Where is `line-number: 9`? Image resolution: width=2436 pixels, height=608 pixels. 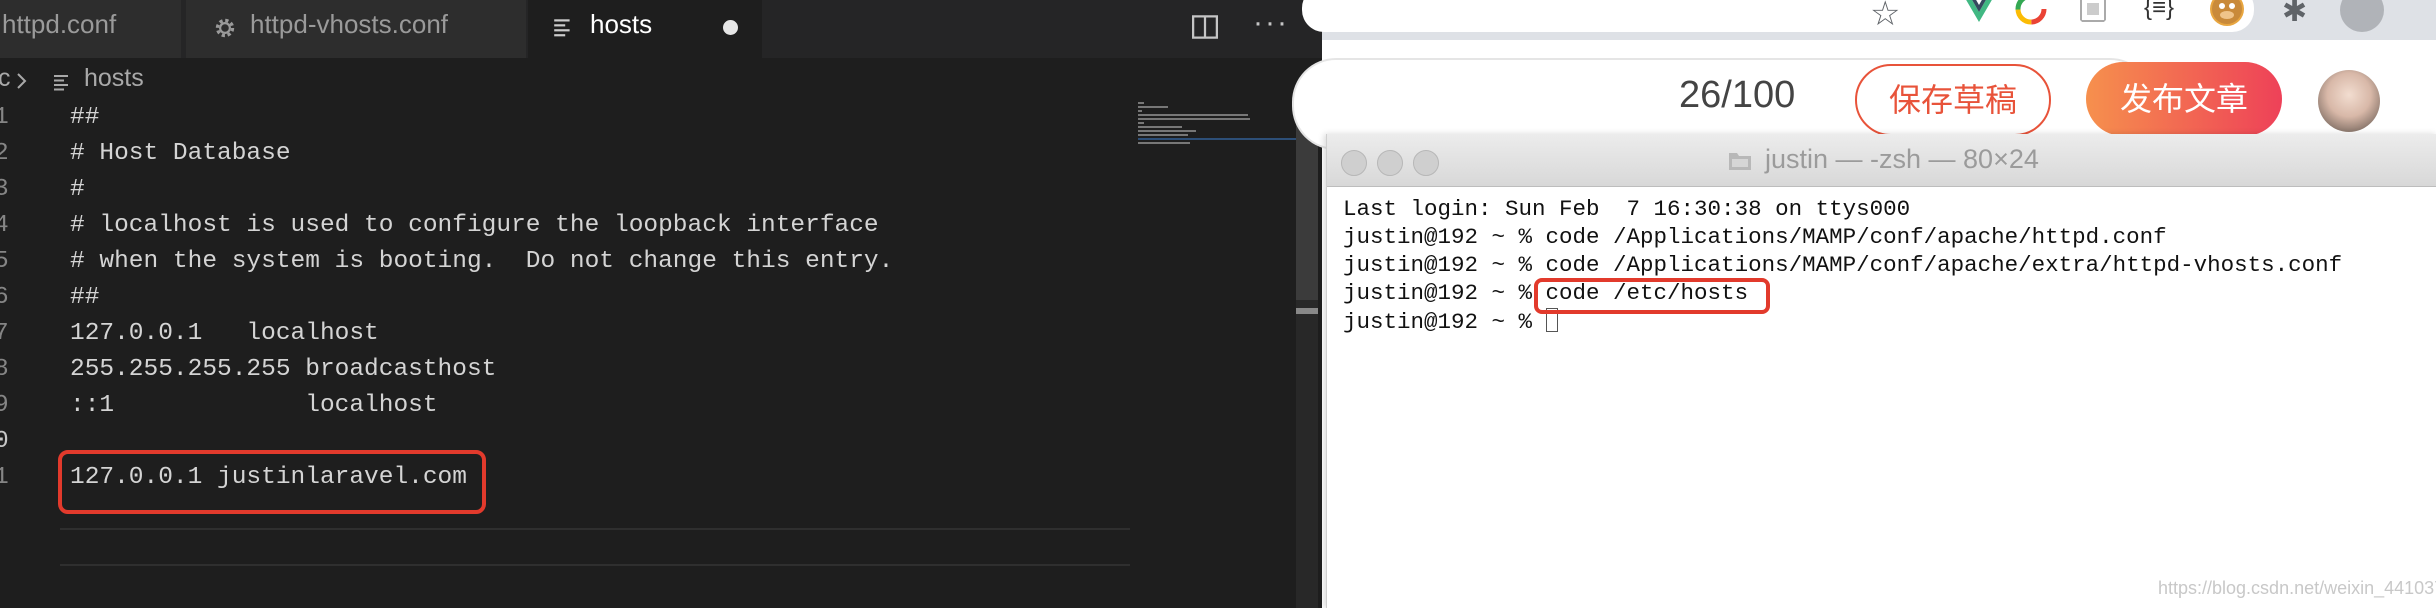 line-number: 9 is located at coordinates (4, 405).